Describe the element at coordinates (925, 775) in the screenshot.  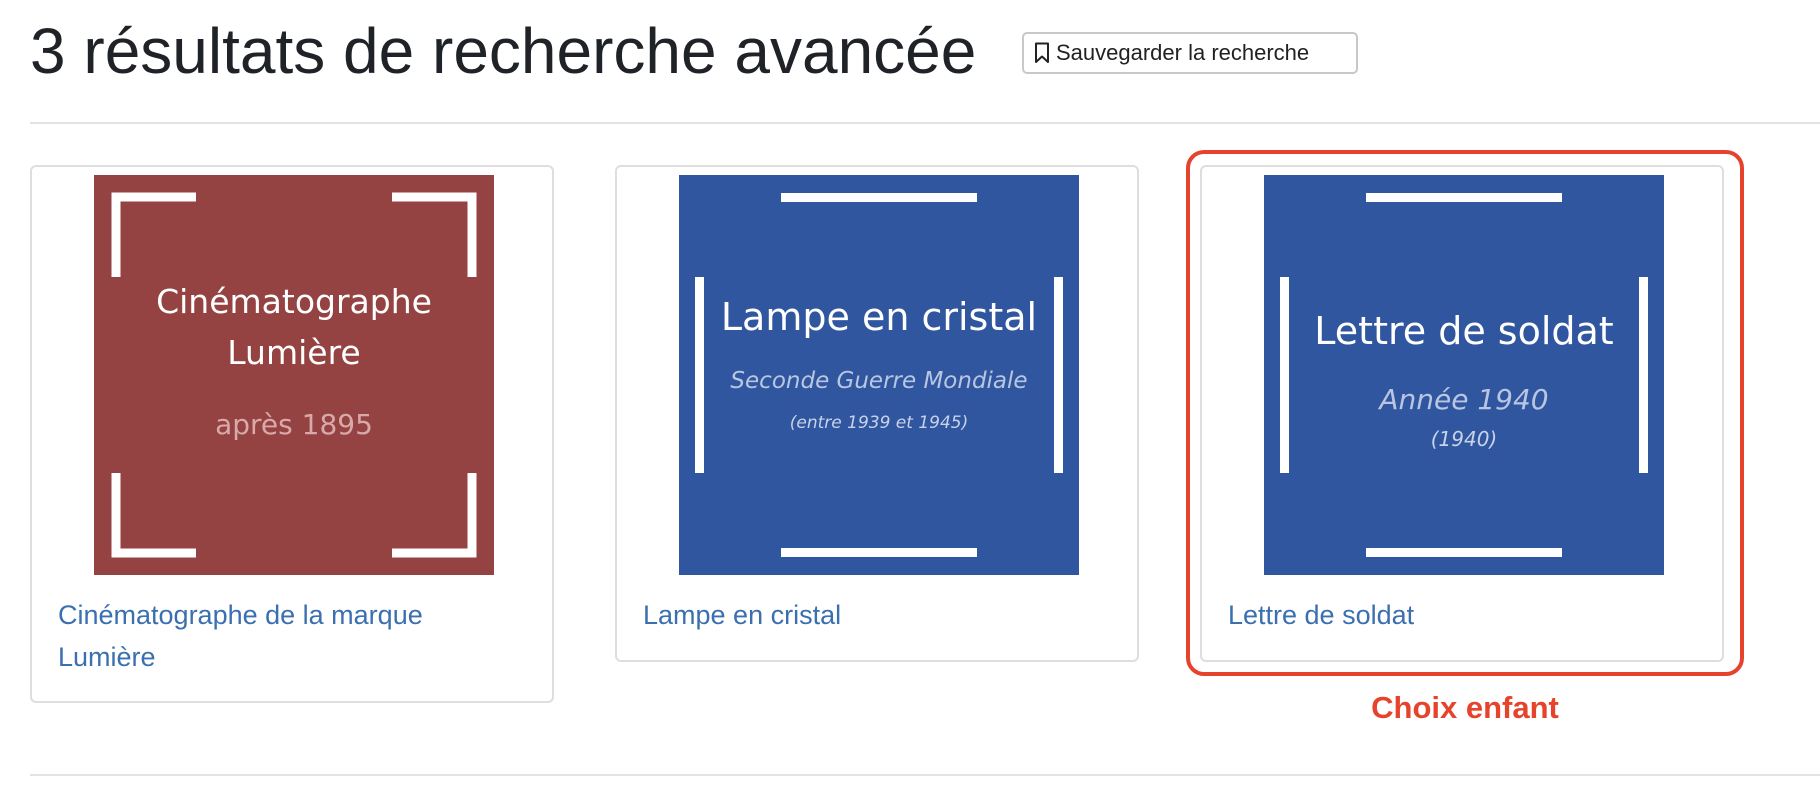
I see `footer-divider` at that location.